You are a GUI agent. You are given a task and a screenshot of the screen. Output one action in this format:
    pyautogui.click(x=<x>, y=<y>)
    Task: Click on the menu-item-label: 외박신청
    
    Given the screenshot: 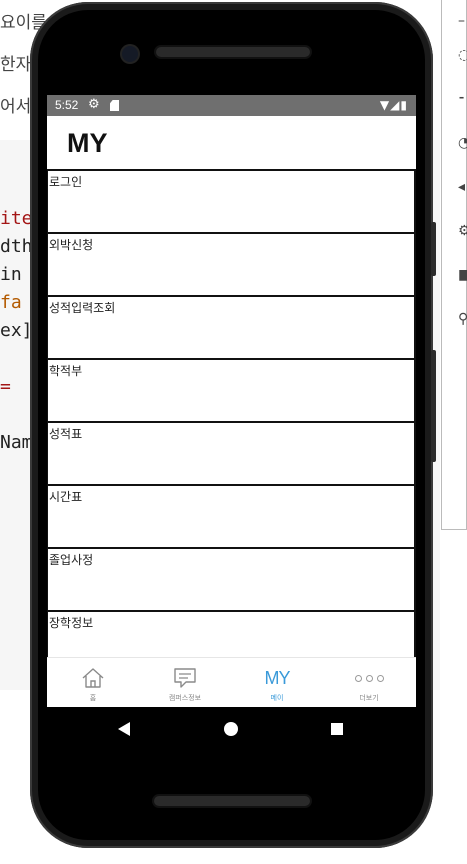 What is the action you would take?
    pyautogui.click(x=71, y=245)
    